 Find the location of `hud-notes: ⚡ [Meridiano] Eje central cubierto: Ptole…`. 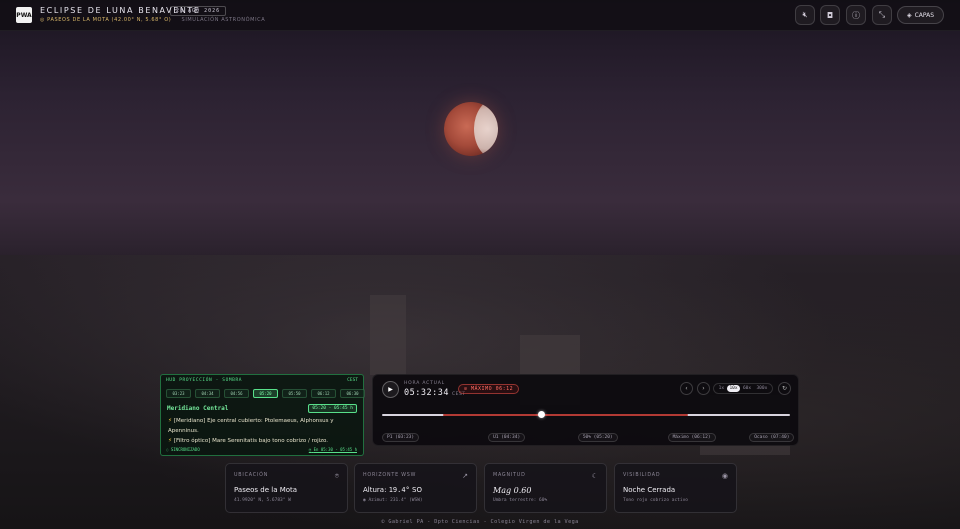

hud-notes: ⚡ [Meridiano] Eje central cubierto: Ptole… is located at coordinates (265, 431).